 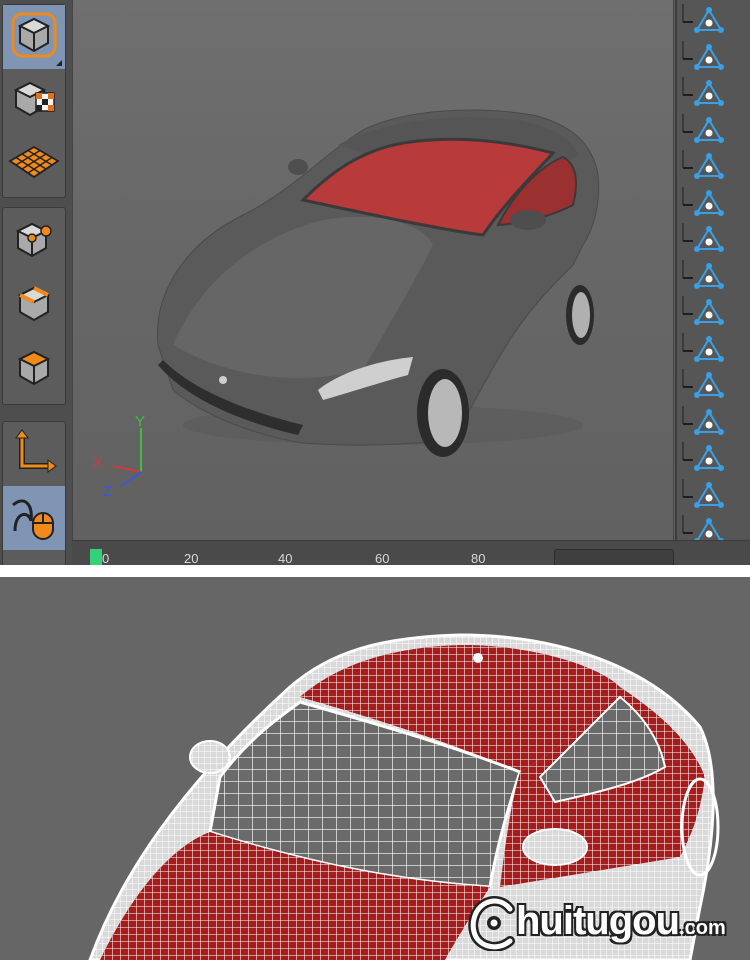 What do you see at coordinates (614, 557) in the screenshot?
I see `timeline-dropdown` at bounding box center [614, 557].